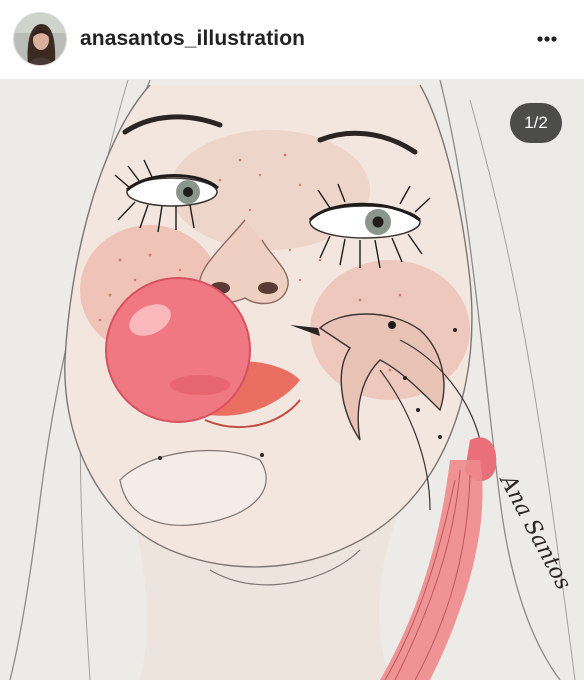 The height and width of the screenshot is (680, 584). I want to click on image-counter-badge: 1/2, so click(536, 123).